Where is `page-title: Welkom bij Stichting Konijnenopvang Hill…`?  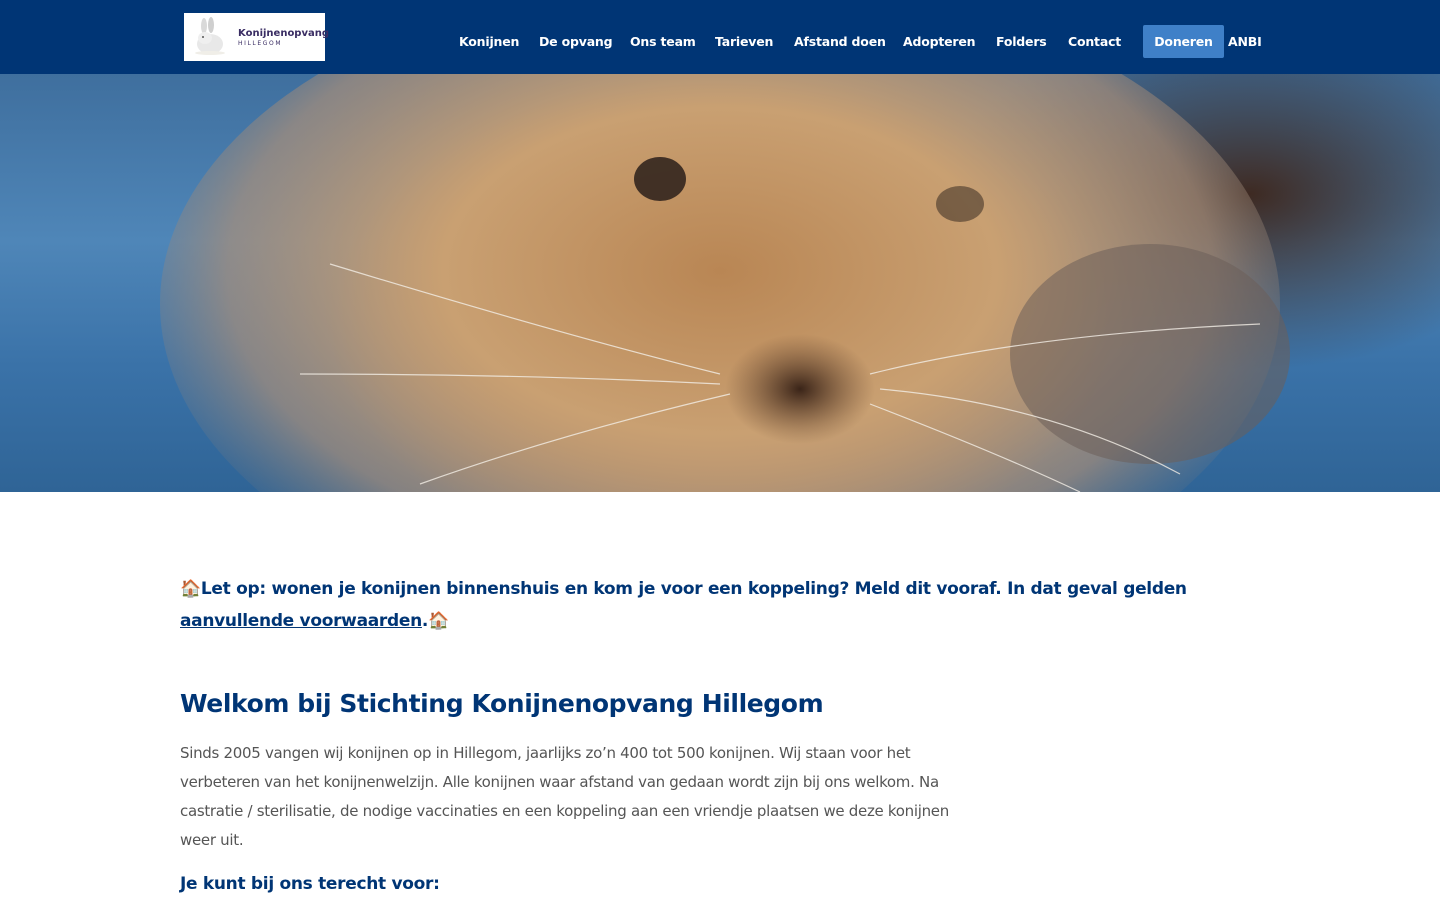
page-title: Welkom bij Stichting Konijnenopvang Hill… is located at coordinates (502, 703).